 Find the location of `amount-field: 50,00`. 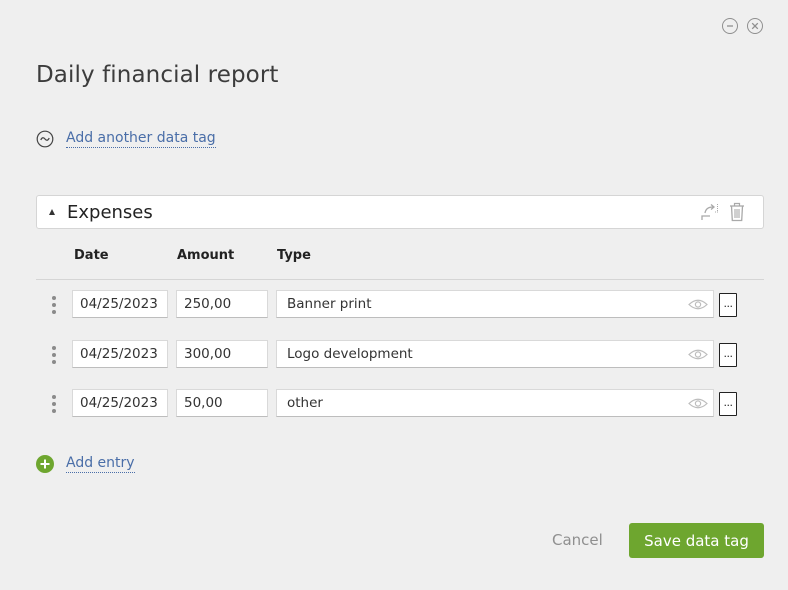

amount-field: 50,00 is located at coordinates (222, 403).